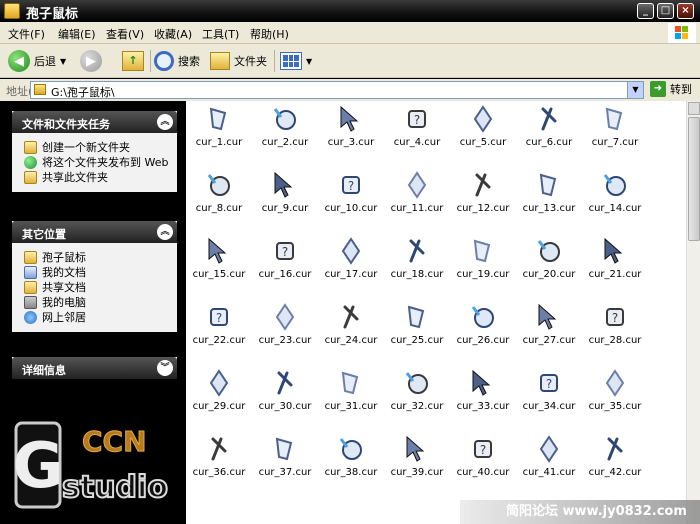 This screenshot has height=524, width=700. I want to click on places-panel-header: 其它位置 ︽, so click(94, 232).